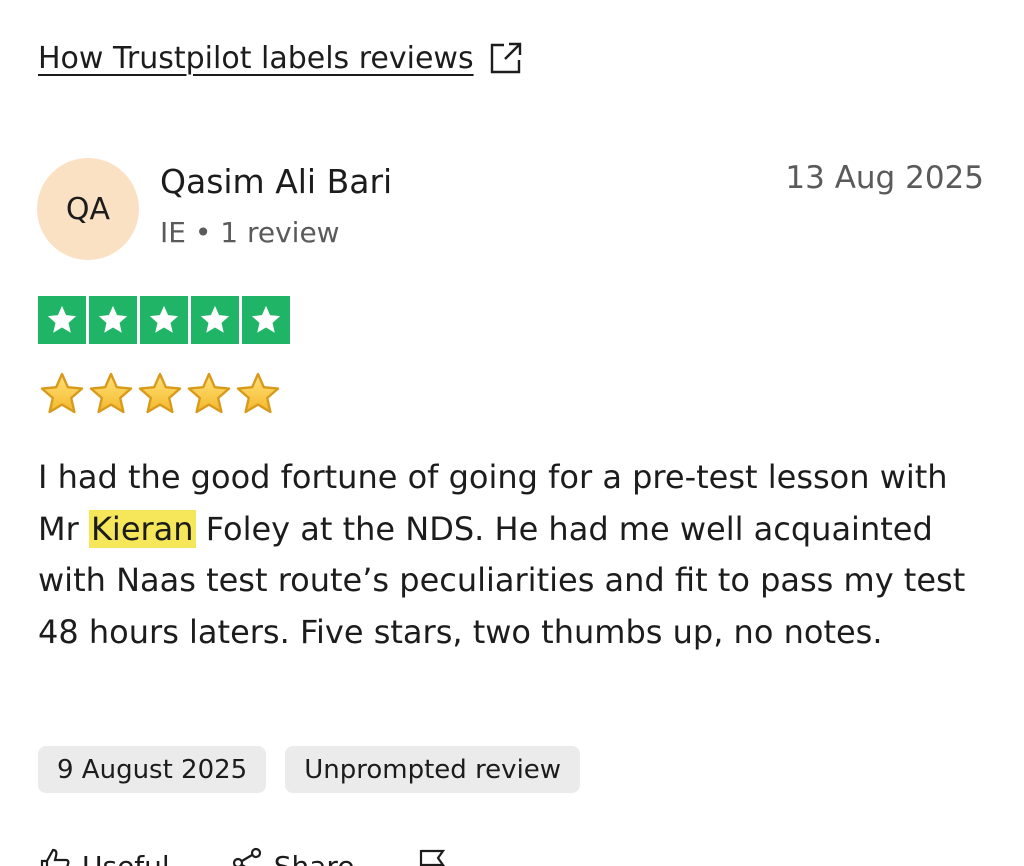 This screenshot has height=866, width=1024. I want to click on useful-label: Useful, so click(126, 858).